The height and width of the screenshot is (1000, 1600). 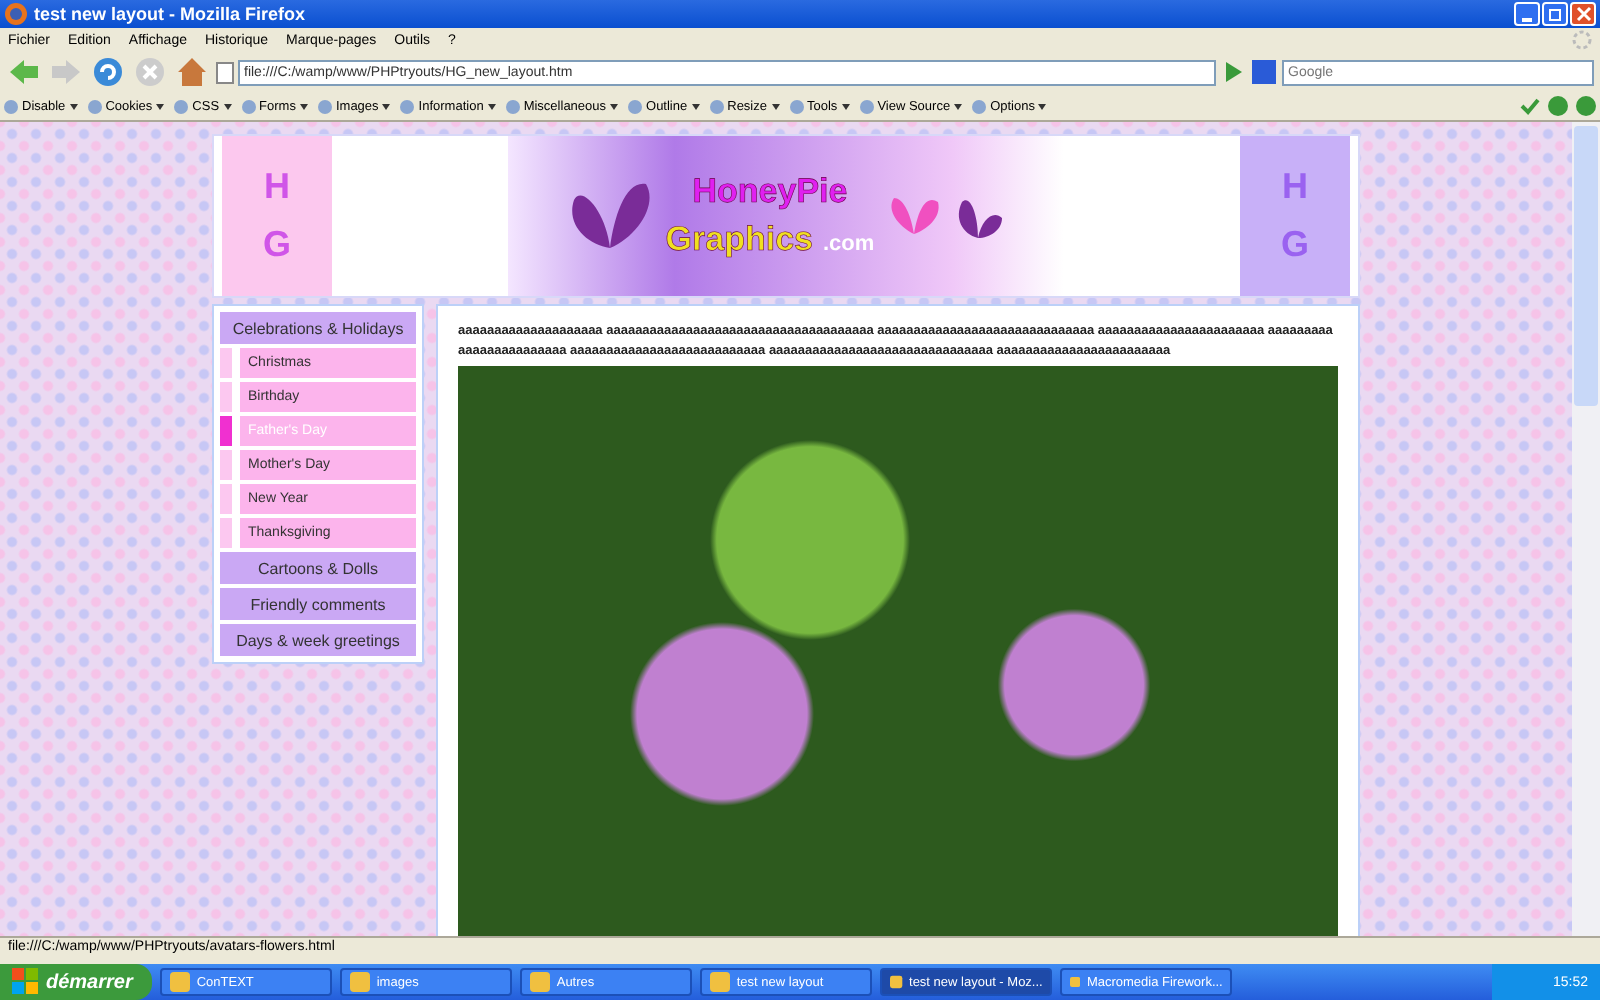 What do you see at coordinates (739, 240) in the screenshot?
I see `logo-text: Graphics` at bounding box center [739, 240].